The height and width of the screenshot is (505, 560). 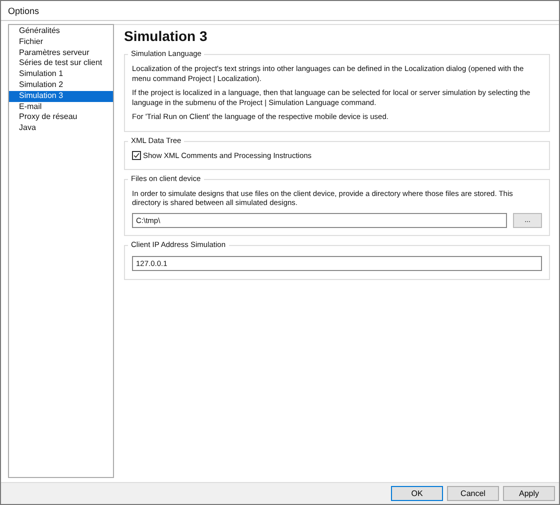 I want to click on sidebar-item: Java, so click(x=61, y=128).